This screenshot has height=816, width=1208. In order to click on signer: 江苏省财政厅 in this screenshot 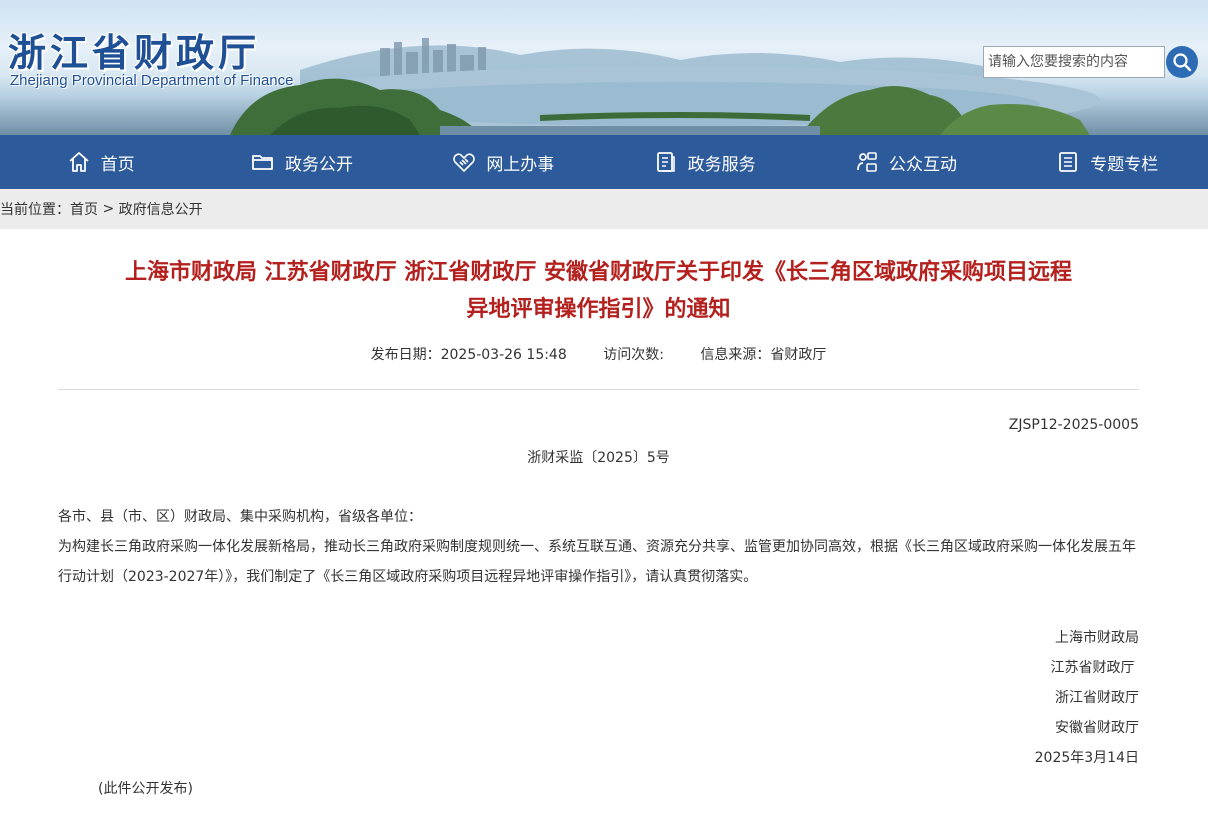, I will do `click(1094, 668)`.